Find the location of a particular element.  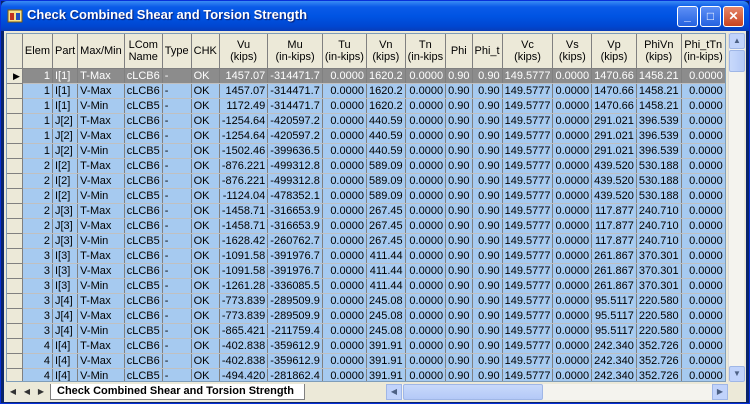

table-cell: -336085.5 is located at coordinates (295, 286).